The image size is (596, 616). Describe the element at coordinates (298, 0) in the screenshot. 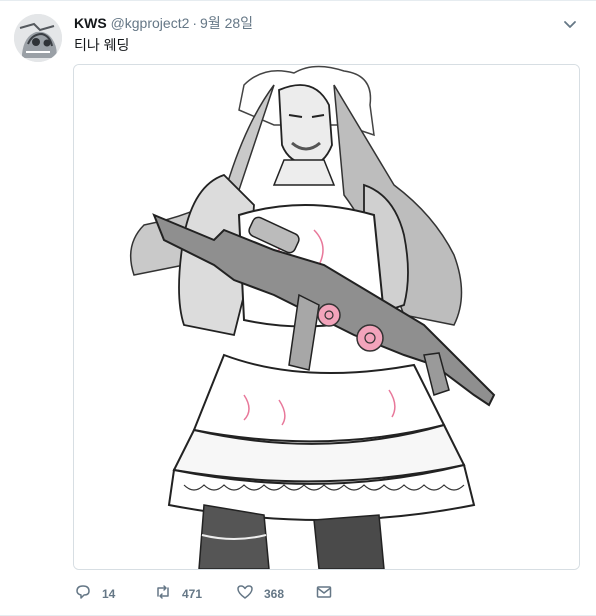

I see `divider` at that location.